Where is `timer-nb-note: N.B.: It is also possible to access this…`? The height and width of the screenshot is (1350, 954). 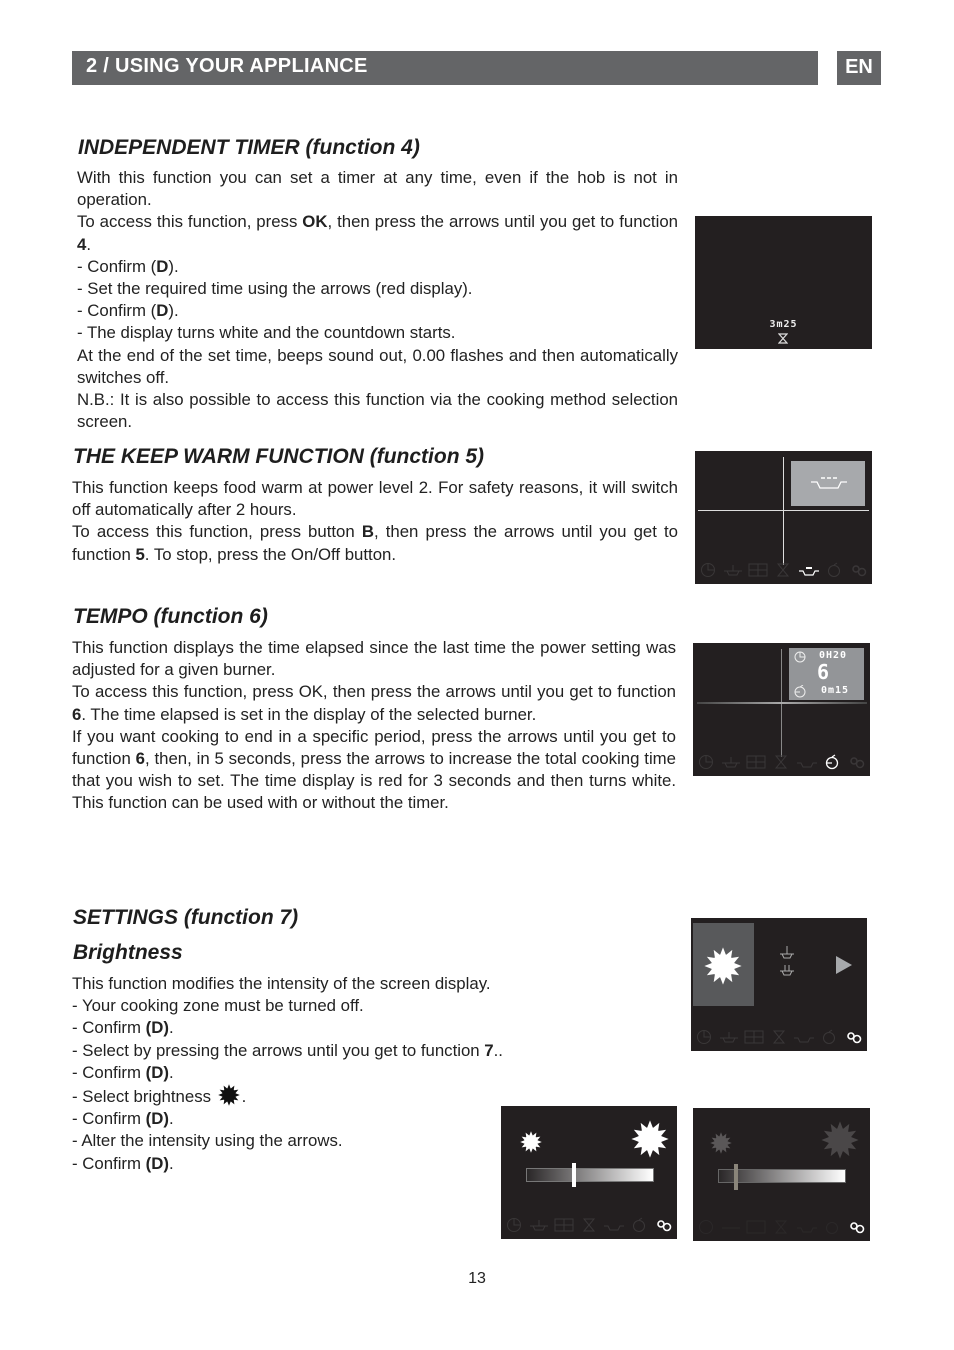
timer-nb-note: N.B.: It is also possible to access this… is located at coordinates (377, 411).